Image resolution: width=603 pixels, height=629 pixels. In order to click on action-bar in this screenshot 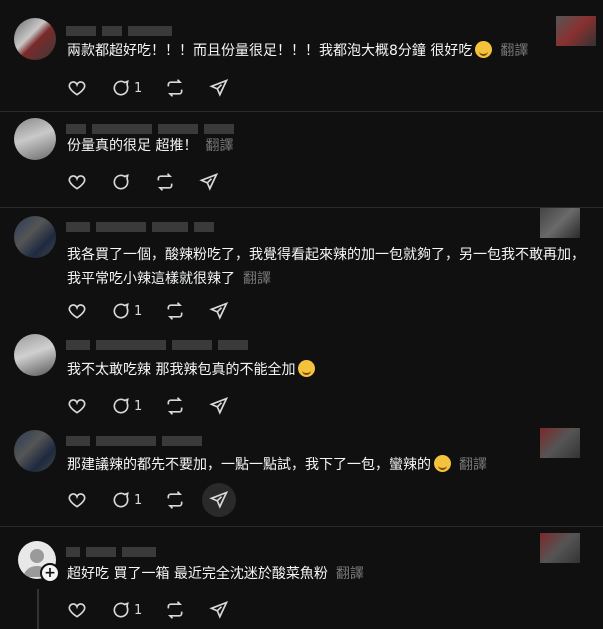, I will do `click(167, 182)`.